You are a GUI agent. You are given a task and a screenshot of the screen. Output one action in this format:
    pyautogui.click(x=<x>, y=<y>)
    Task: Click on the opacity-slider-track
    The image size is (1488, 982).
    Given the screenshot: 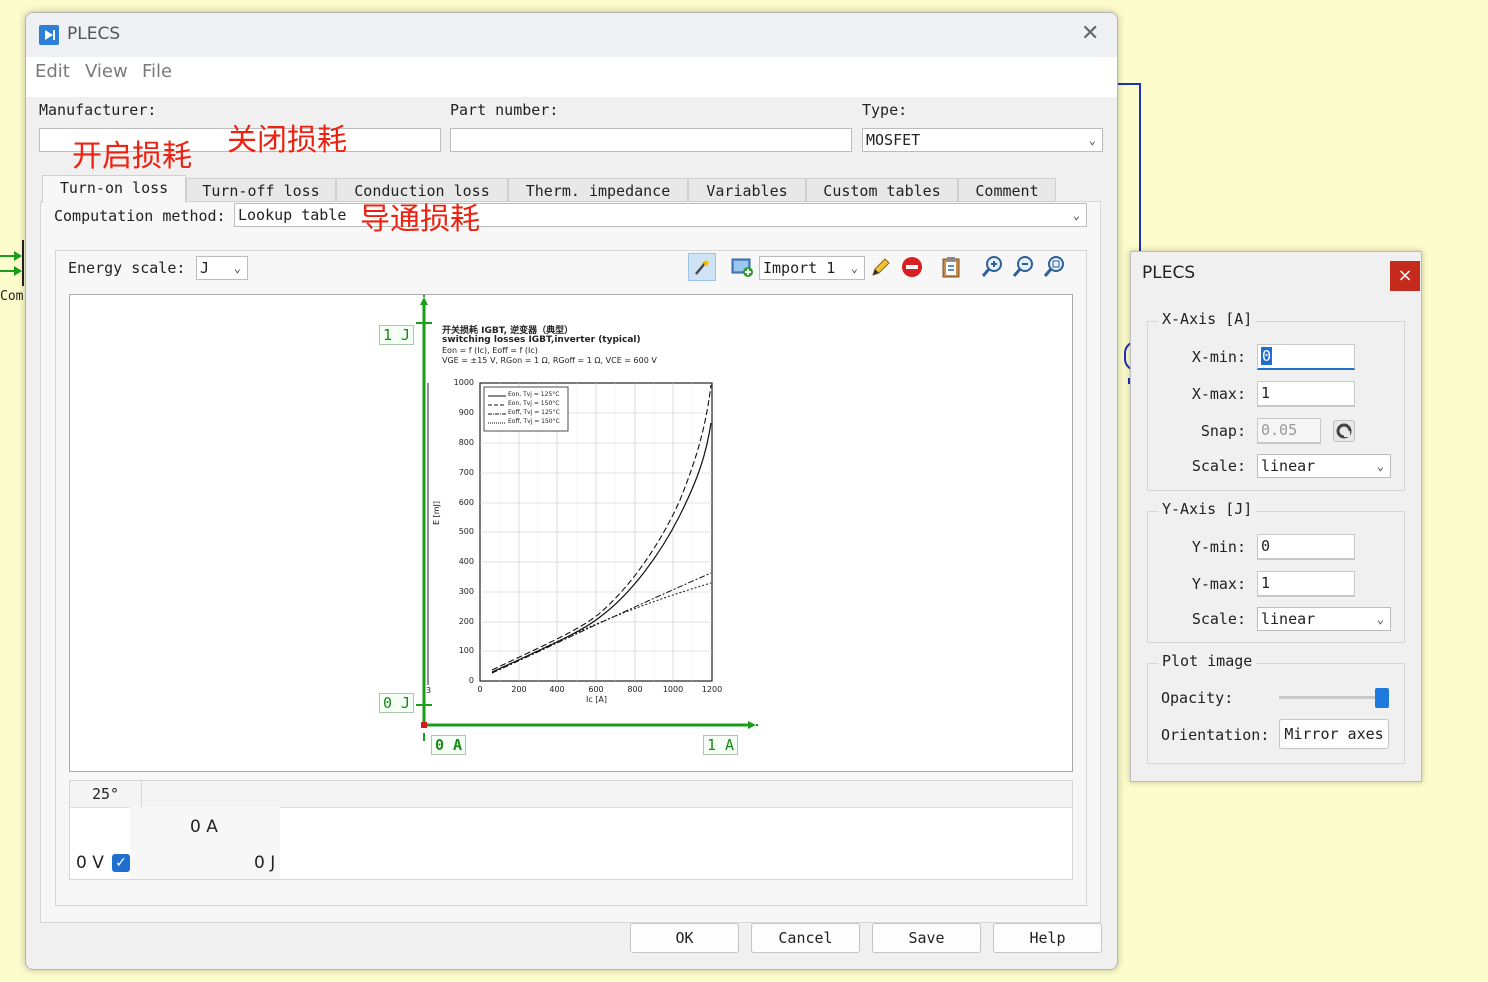 What is the action you would take?
    pyautogui.click(x=1334, y=697)
    